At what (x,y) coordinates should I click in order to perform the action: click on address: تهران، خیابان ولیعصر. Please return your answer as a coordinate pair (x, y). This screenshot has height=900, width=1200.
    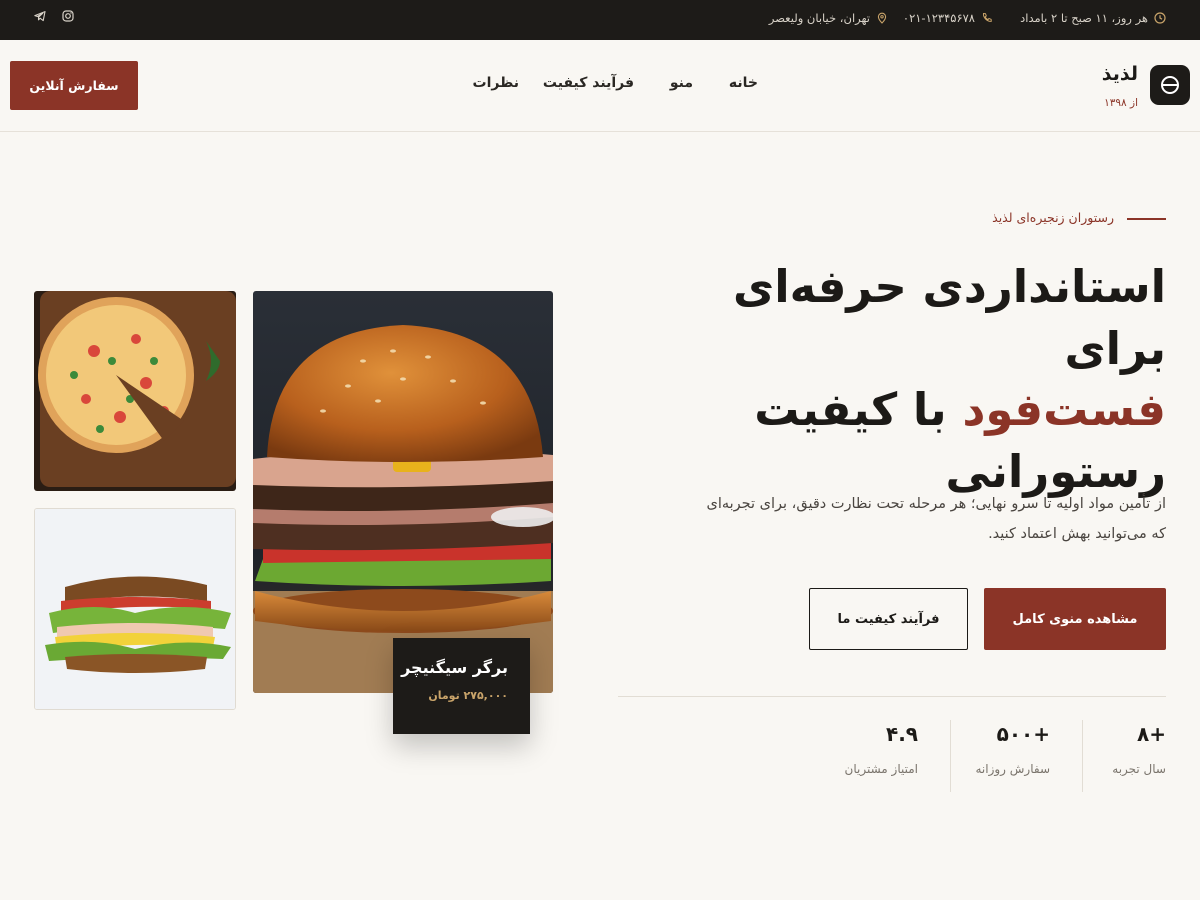
    Looking at the image, I should click on (828, 18).